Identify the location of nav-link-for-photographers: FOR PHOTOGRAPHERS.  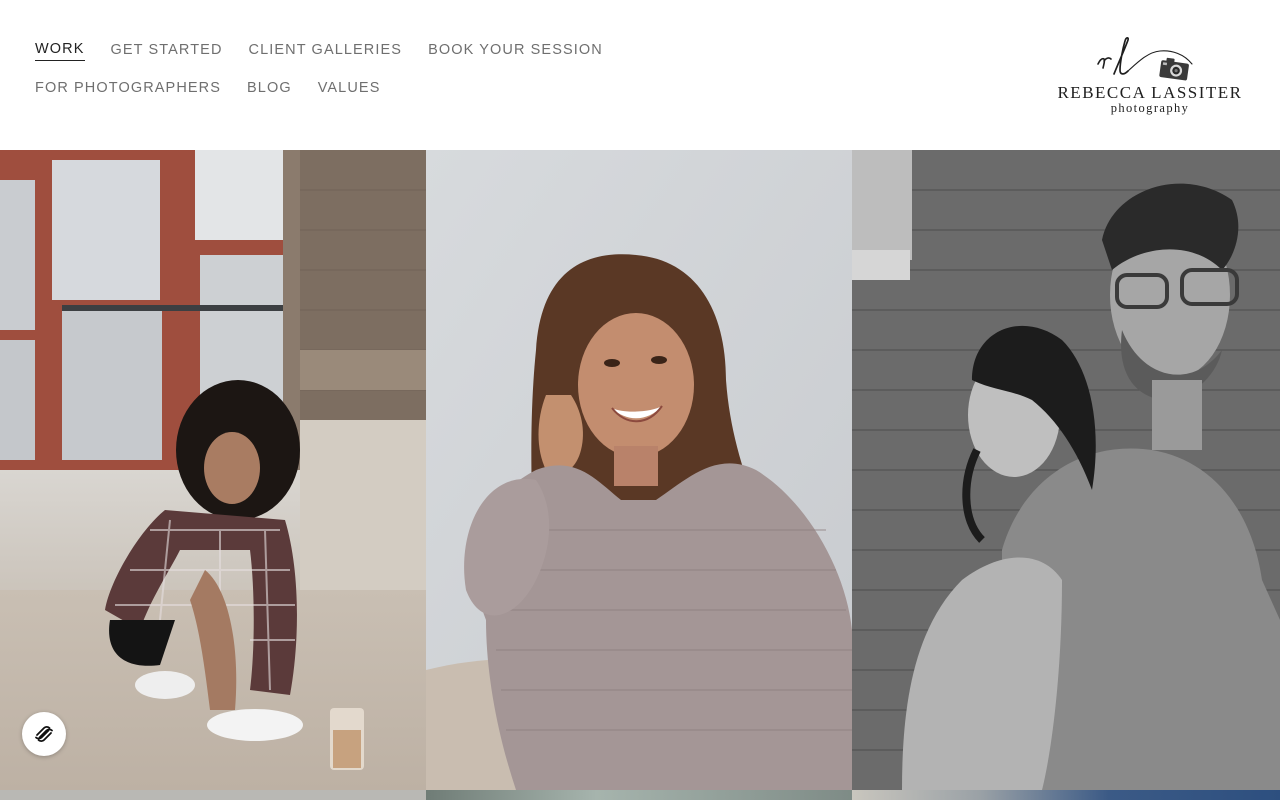
(128, 88).